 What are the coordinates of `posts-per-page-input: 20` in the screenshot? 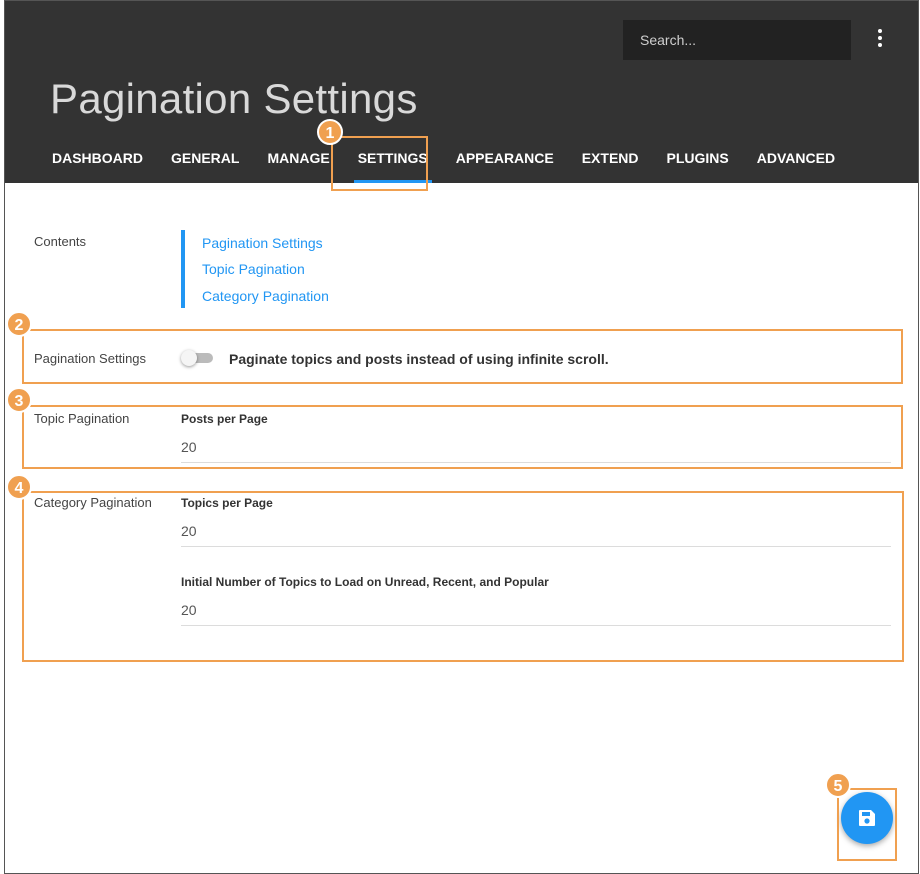 It's located at (536, 448).